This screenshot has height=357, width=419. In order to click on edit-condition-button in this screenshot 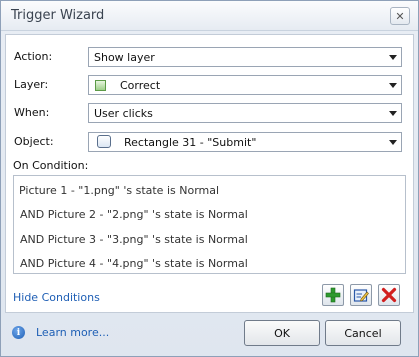, I will do `click(361, 295)`.